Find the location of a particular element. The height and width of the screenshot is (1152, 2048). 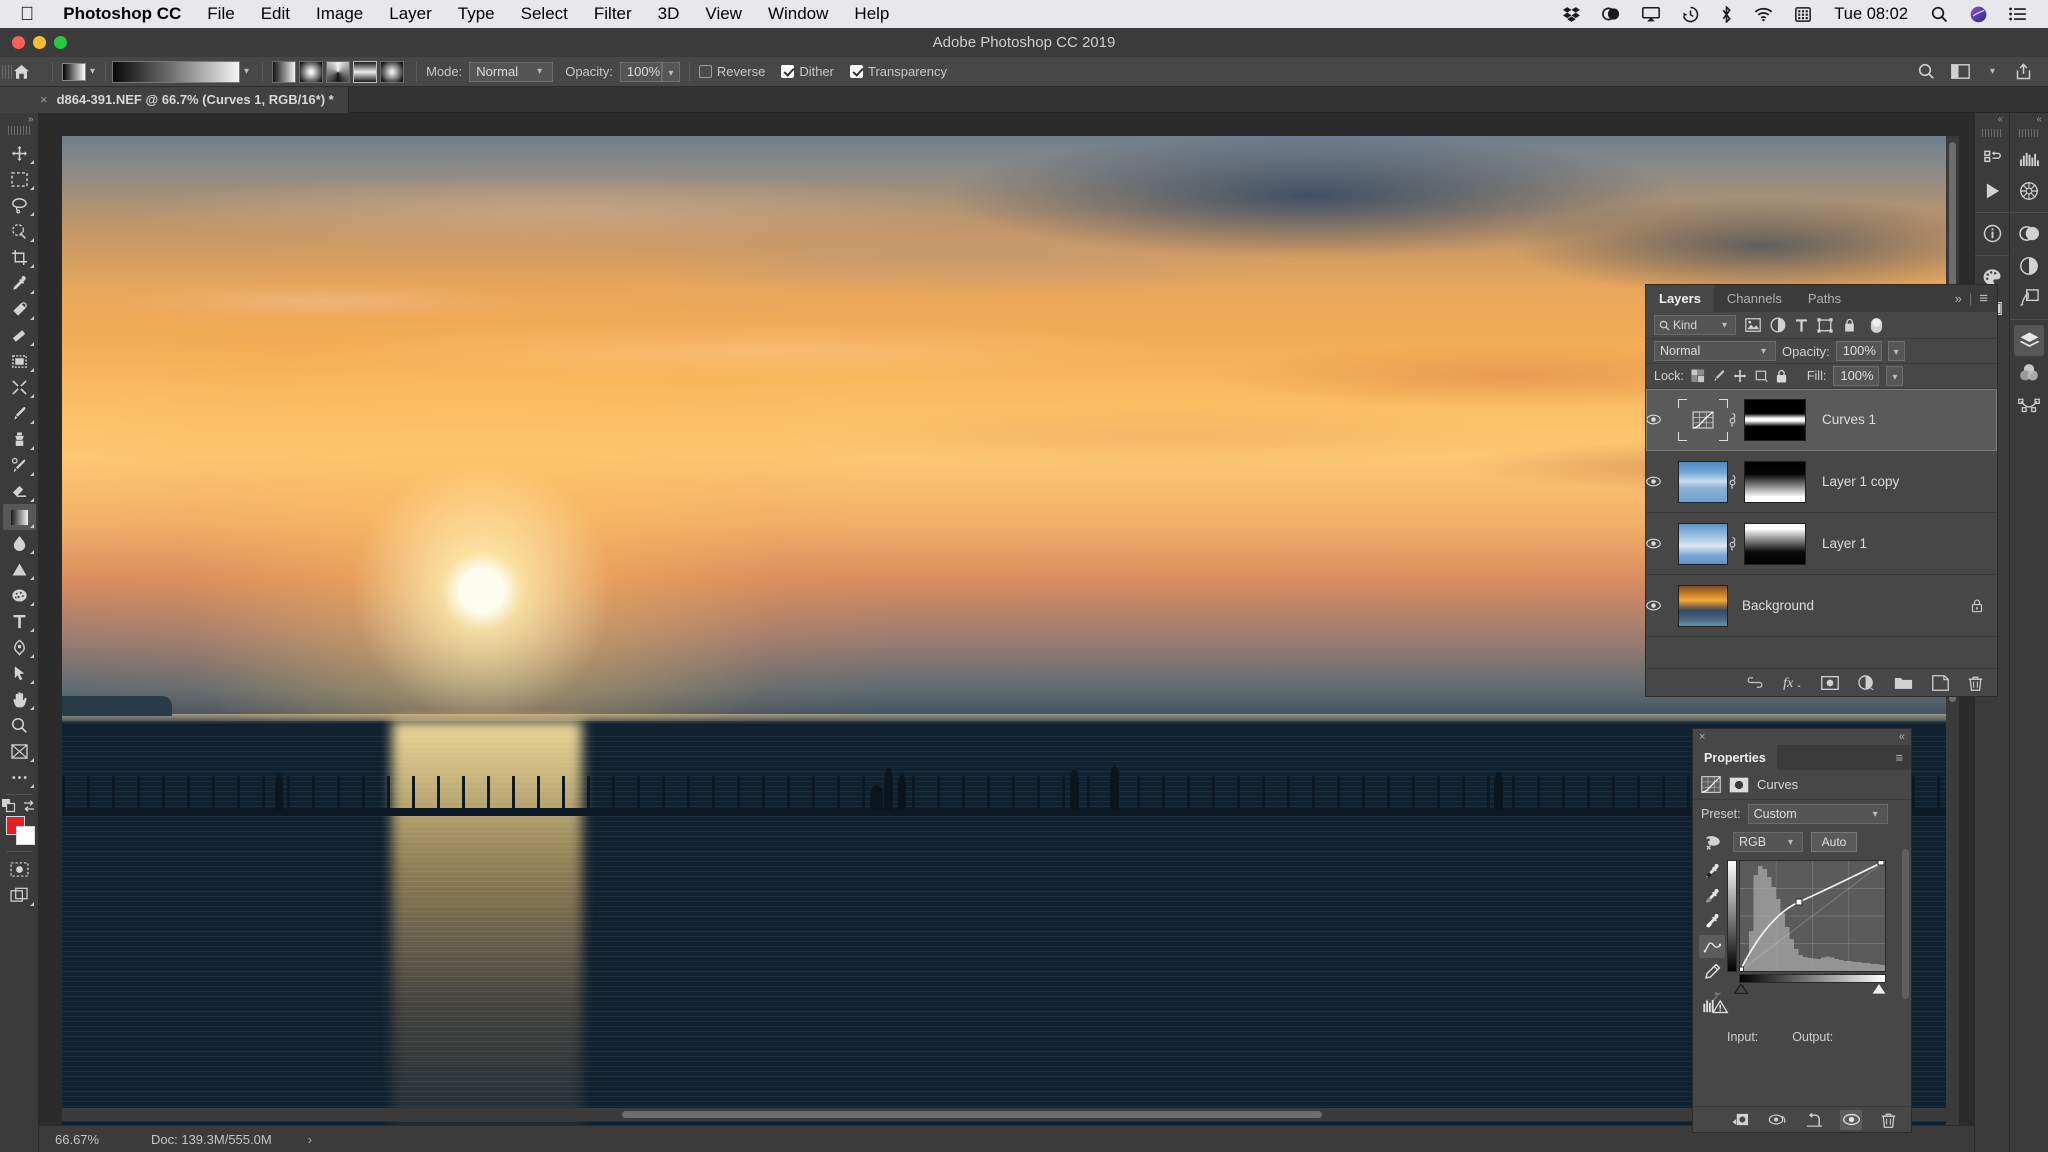

pixel-filter-icon is located at coordinates (1753, 325).